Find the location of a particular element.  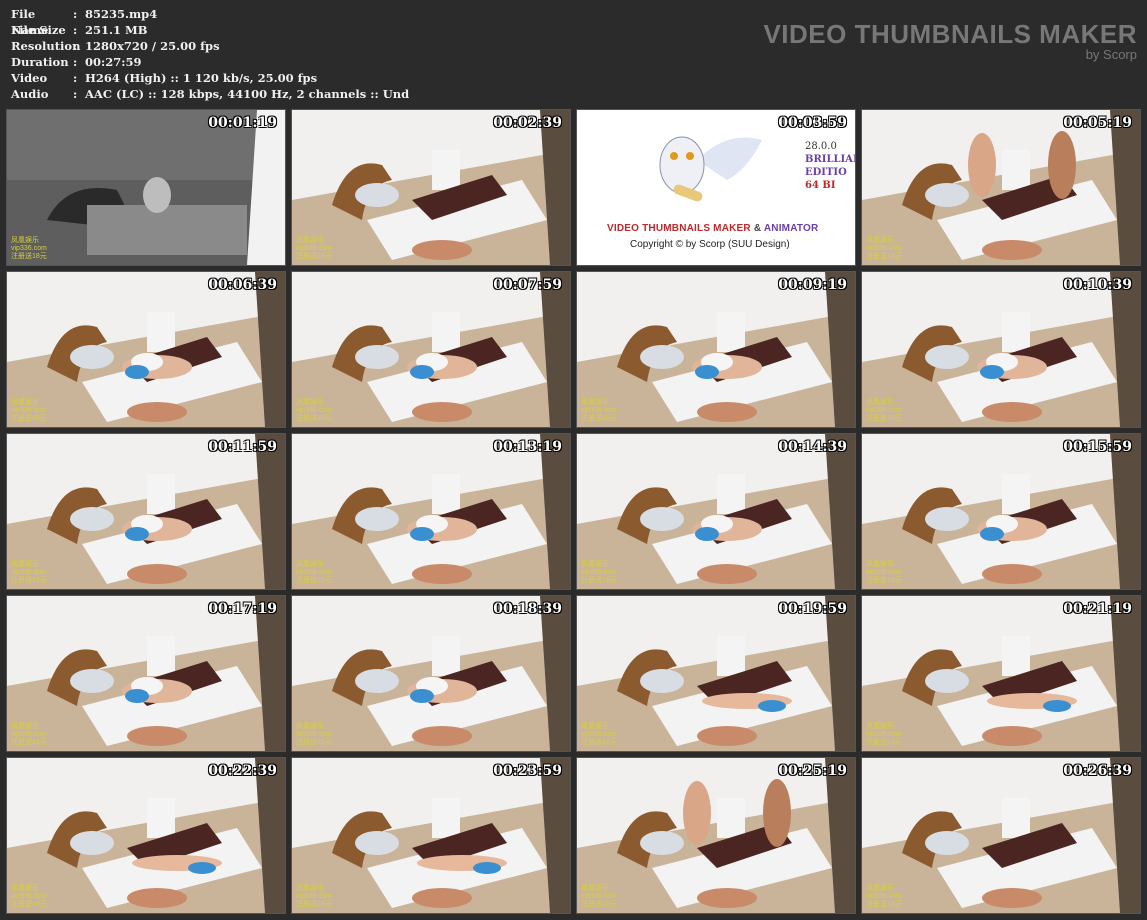

video-thumbnail: 凤凰娱乐 vip336.com 注册送18元 00:06:39 is located at coordinates (146, 349).